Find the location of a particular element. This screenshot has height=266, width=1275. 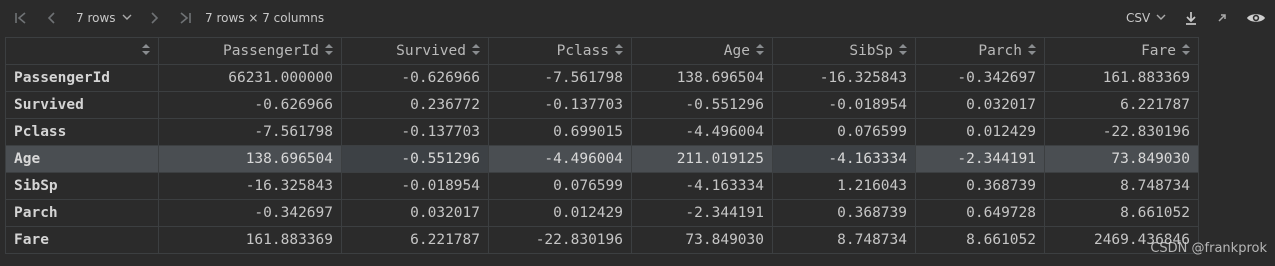

column-header: Pclass is located at coordinates (560, 51).